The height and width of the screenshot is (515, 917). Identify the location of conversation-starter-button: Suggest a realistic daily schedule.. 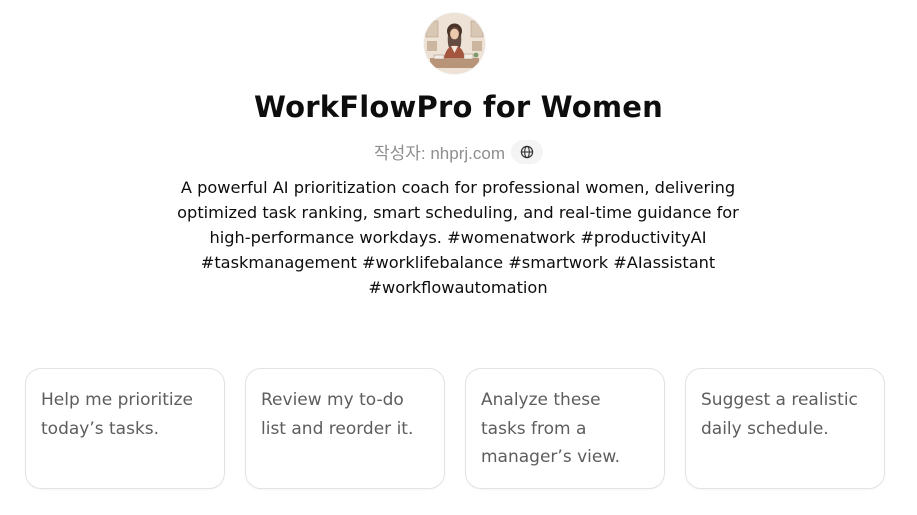
(785, 428).